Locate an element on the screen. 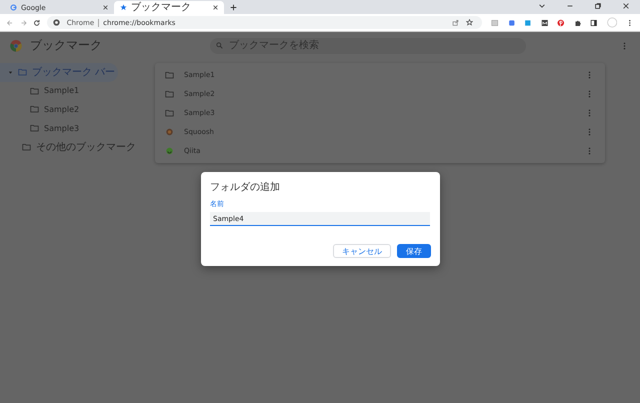 This screenshot has height=403, width=640. folder-tree-item: Sample3 is located at coordinates (75, 128).